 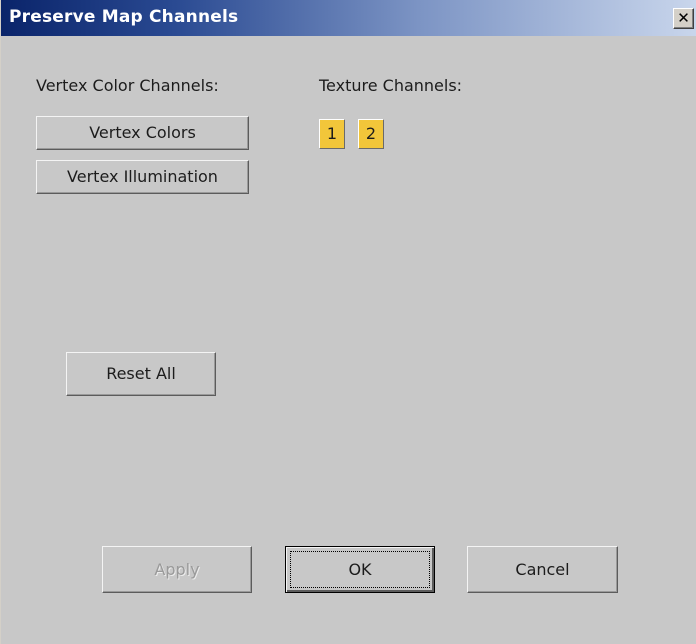 I want to click on close-icon: ✕, so click(x=683, y=18).